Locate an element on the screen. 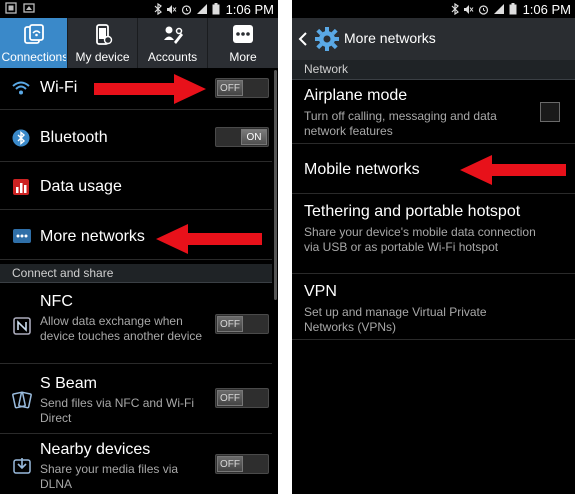 Image resolution: width=575 pixels, height=494 pixels. nfc-icon is located at coordinates (22, 326).